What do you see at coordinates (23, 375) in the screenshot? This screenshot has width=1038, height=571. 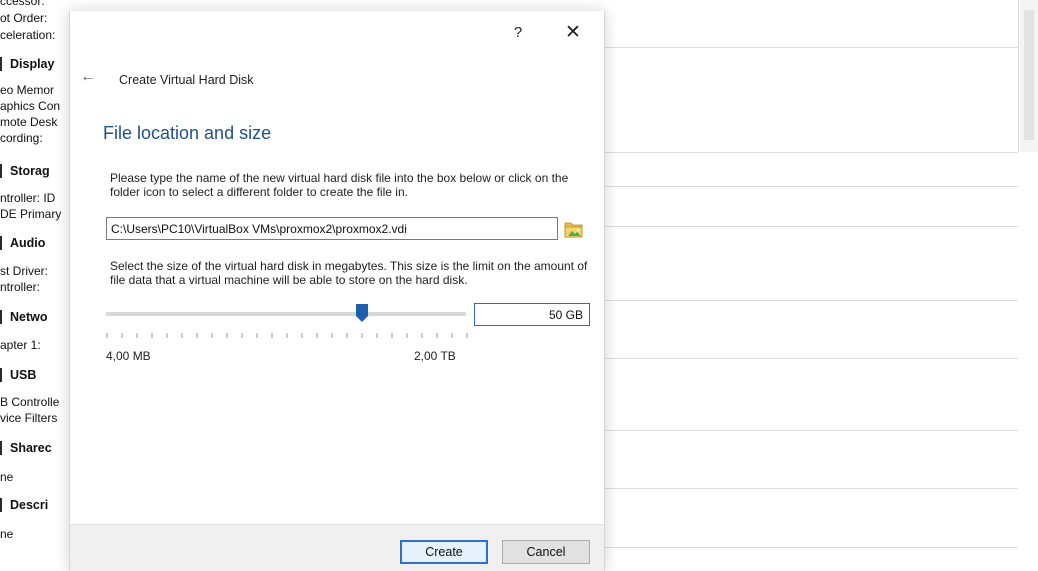 I see `details-text: USB` at bounding box center [23, 375].